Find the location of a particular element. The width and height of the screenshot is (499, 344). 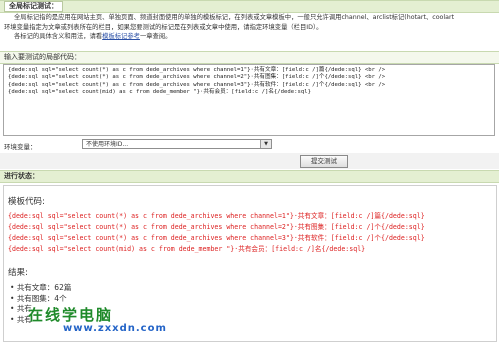

input-code-label: 输入要测试的局部代码： is located at coordinates (42, 57).